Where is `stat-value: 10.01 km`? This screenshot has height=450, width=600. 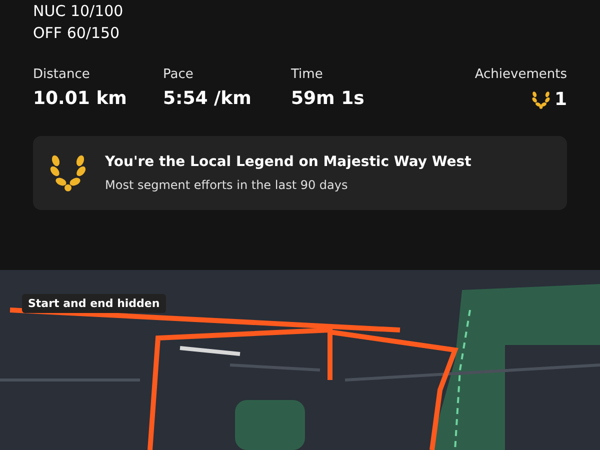
stat-value: 10.01 km is located at coordinates (80, 98).